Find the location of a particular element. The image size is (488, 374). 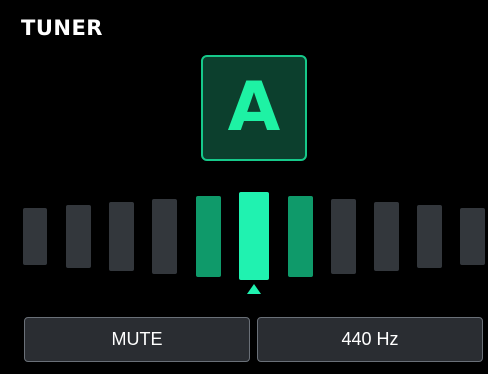

mute-button: MUTE is located at coordinates (137, 339).